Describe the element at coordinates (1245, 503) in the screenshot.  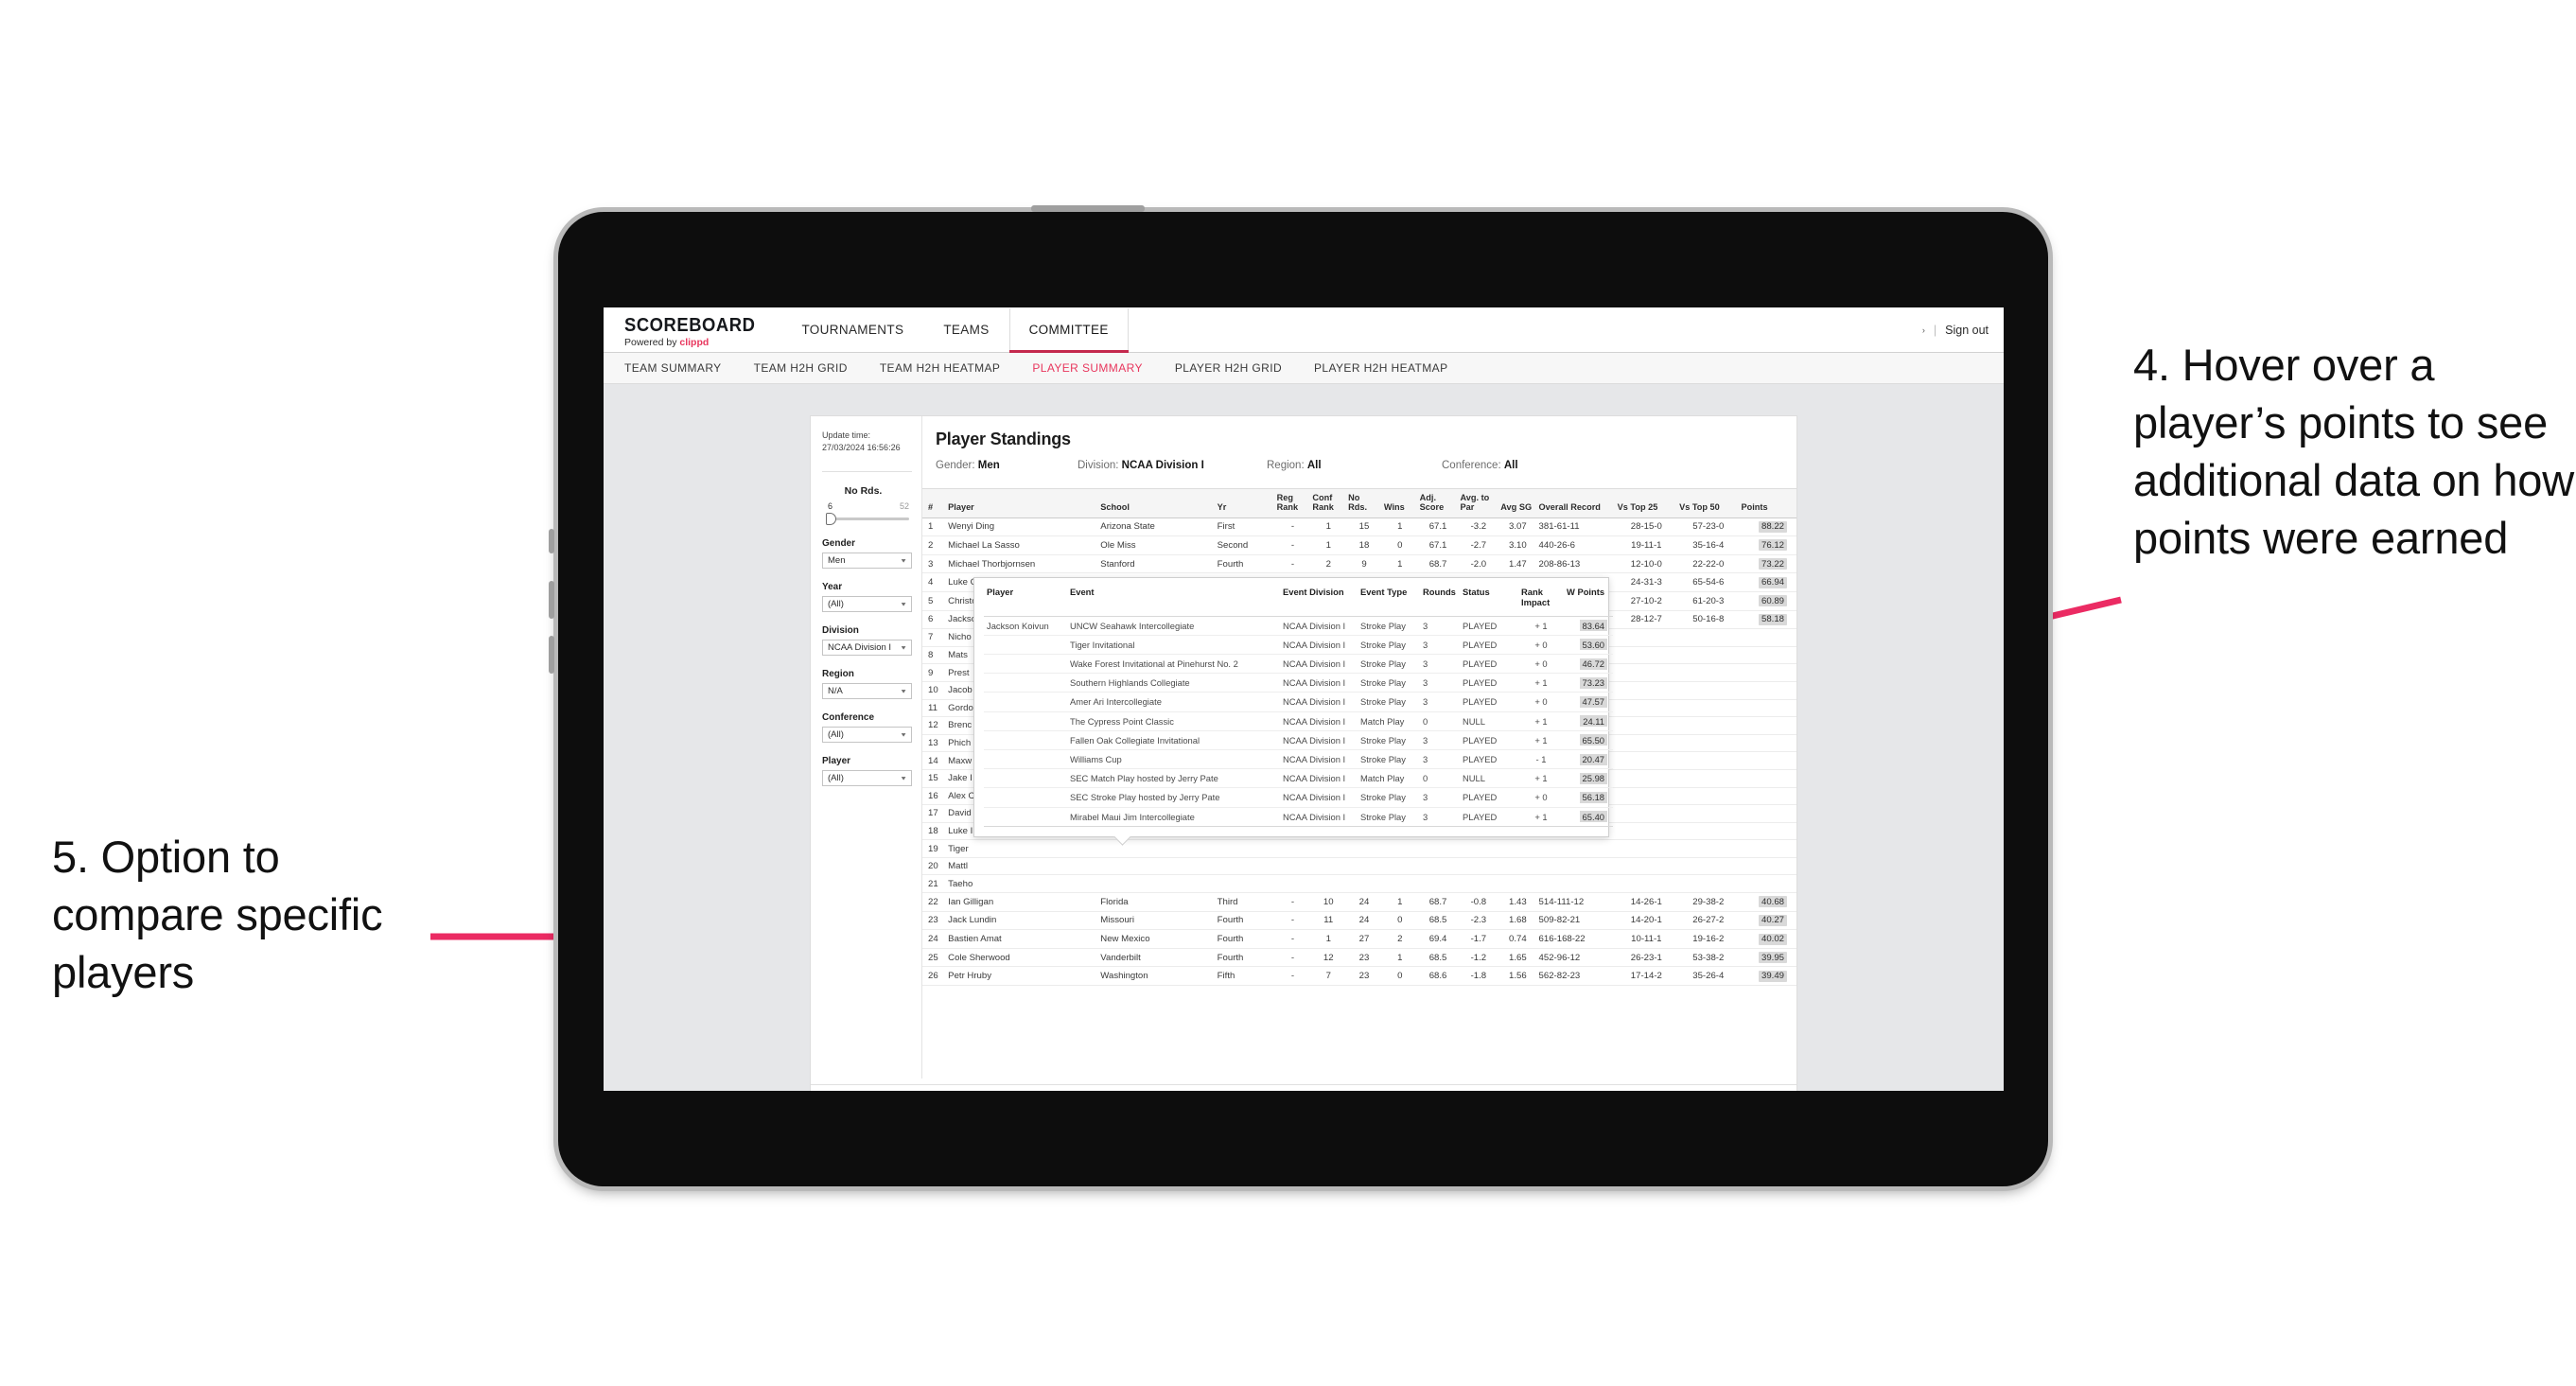
I see `col-yr: Yr` at that location.